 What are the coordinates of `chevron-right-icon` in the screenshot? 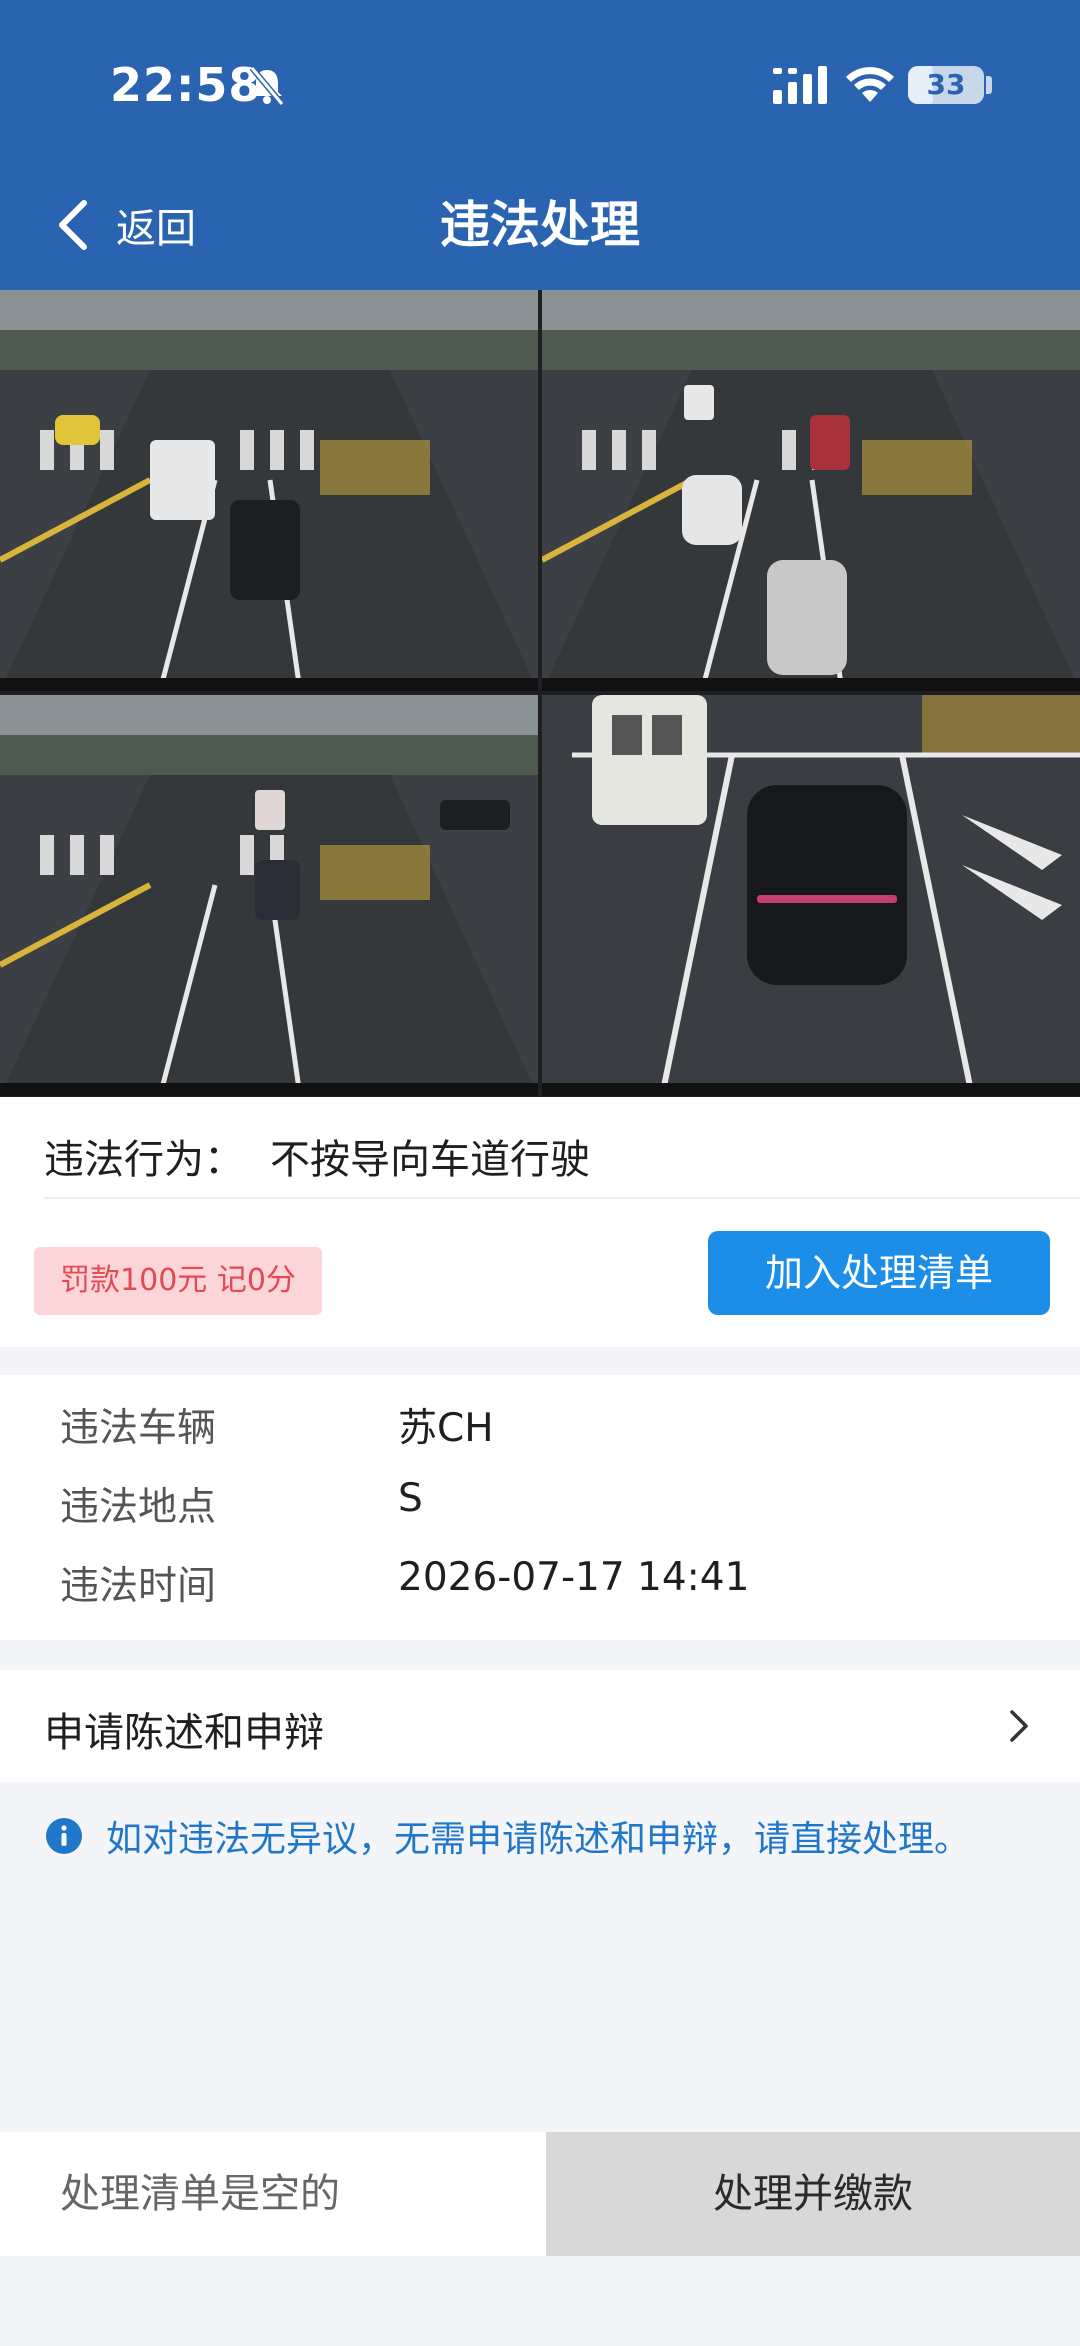 It's located at (1019, 1726).